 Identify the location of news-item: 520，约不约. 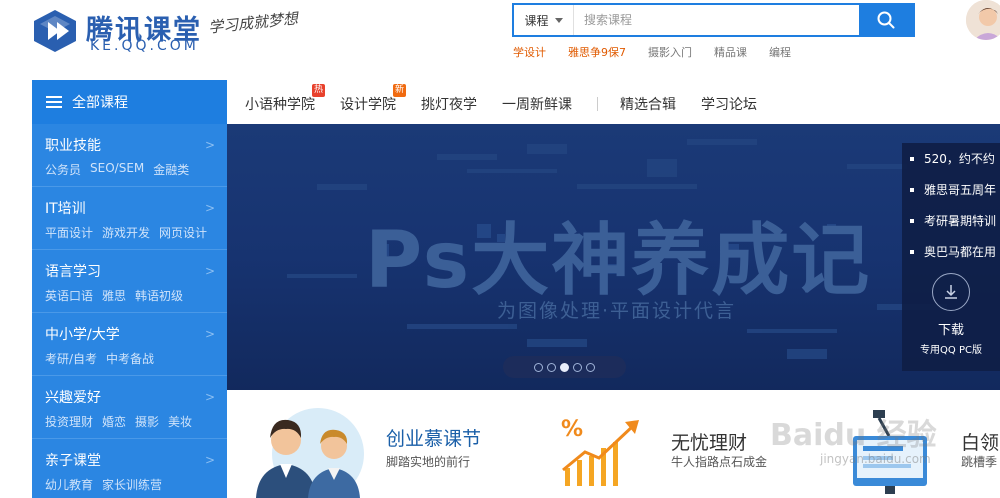
(951, 158).